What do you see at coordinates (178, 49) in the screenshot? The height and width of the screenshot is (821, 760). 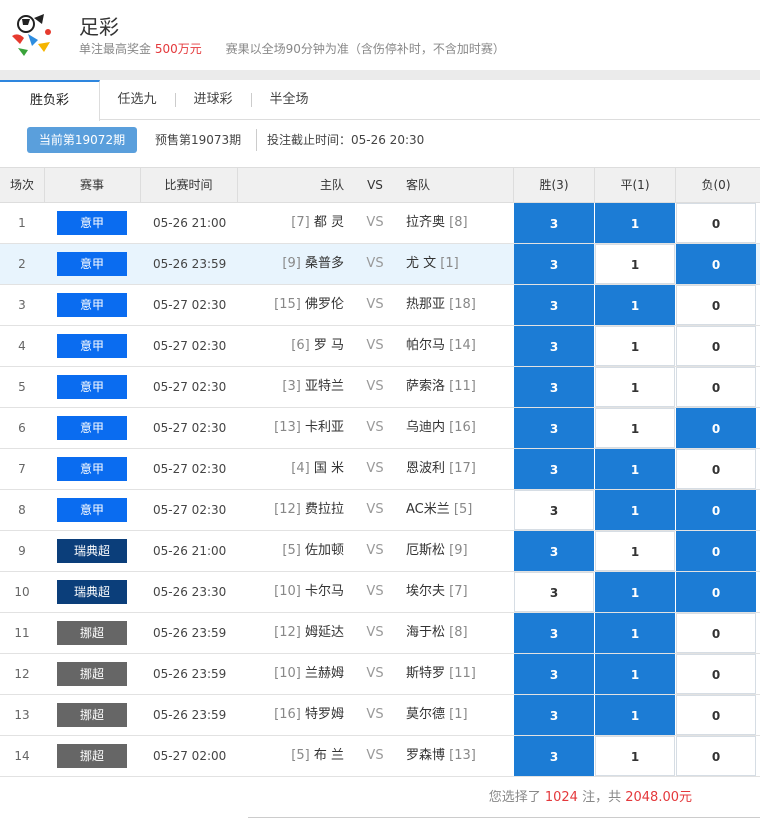 I see `prize-value: 500万元` at bounding box center [178, 49].